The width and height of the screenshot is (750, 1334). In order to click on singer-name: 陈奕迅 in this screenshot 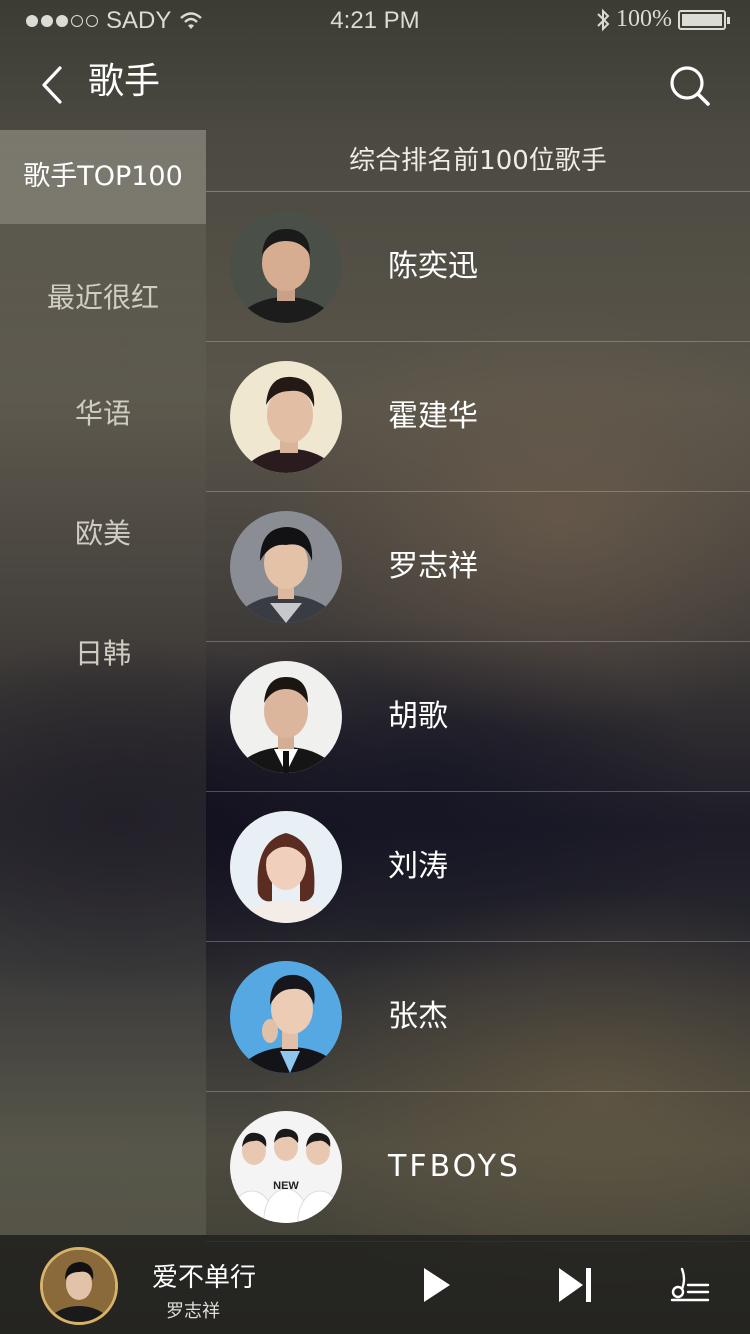, I will do `click(433, 266)`.